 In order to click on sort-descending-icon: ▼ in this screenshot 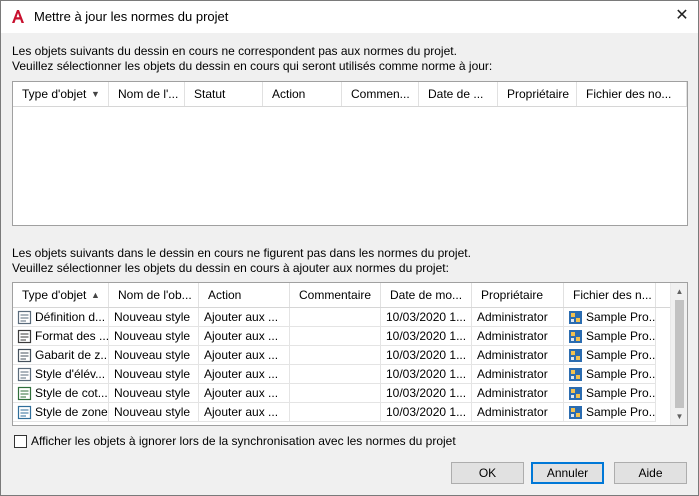, I will do `click(95, 94)`.